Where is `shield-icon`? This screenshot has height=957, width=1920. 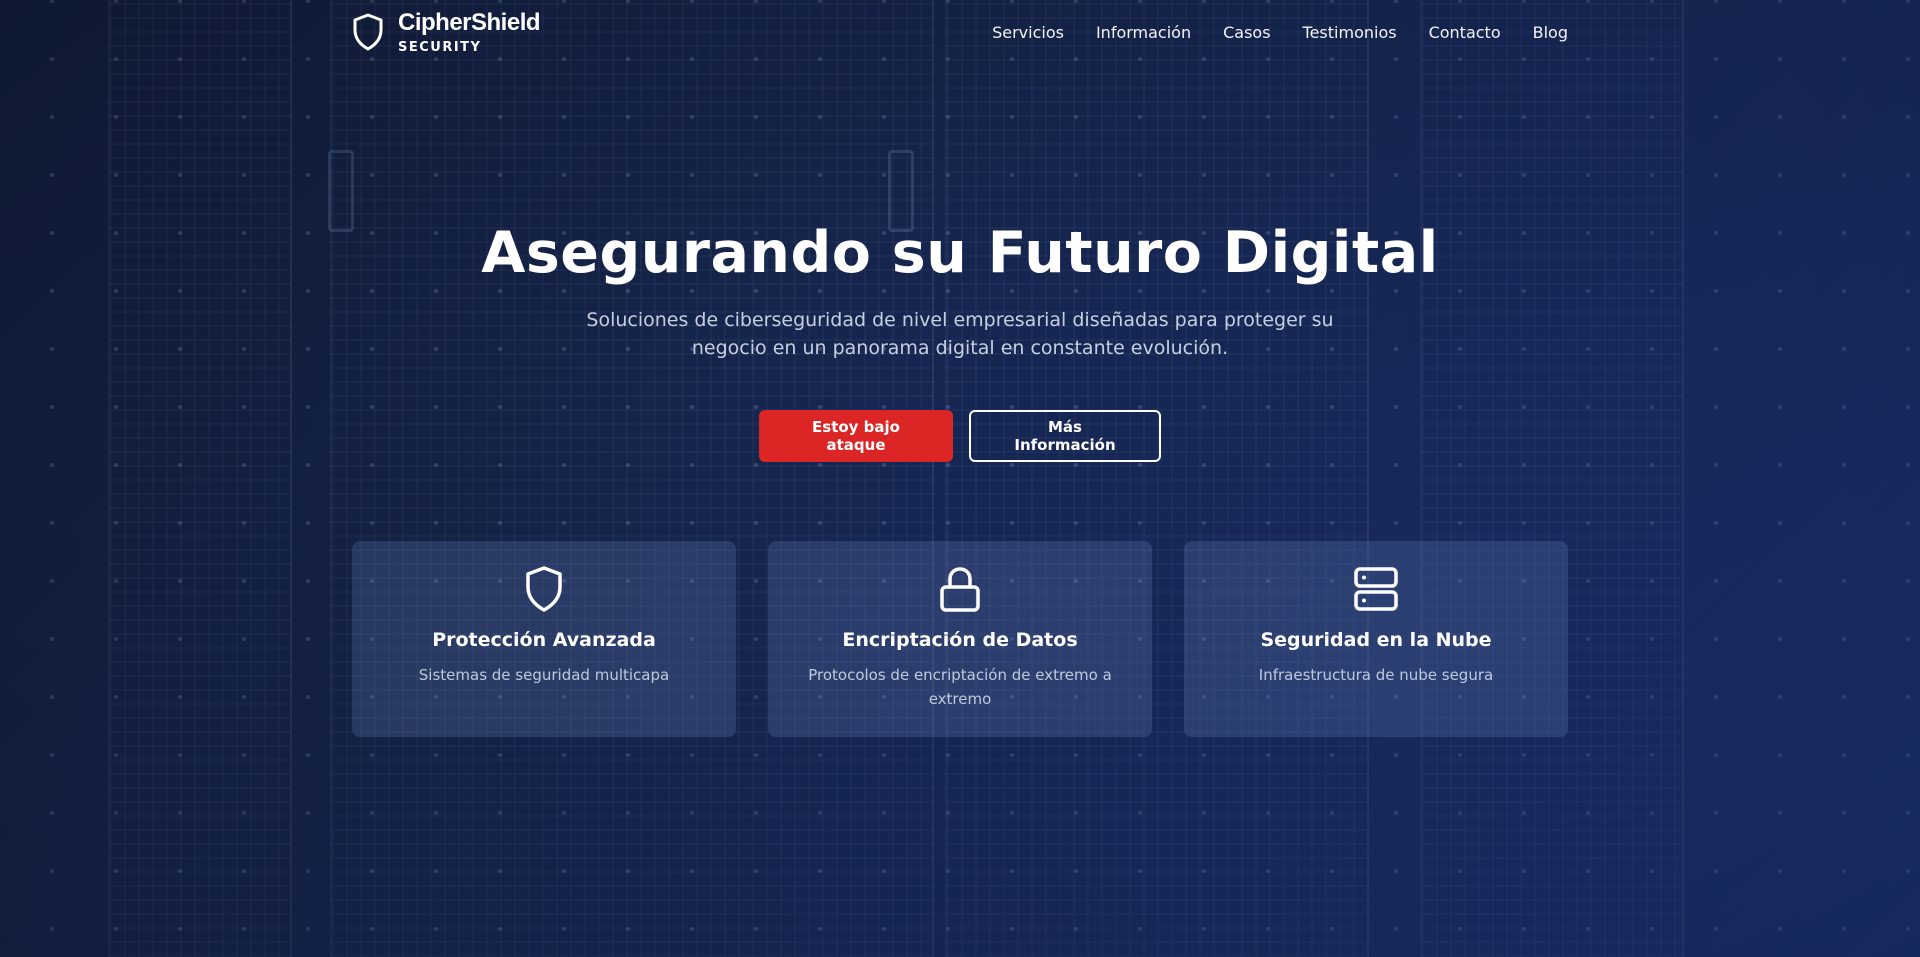
shield-icon is located at coordinates (544, 589).